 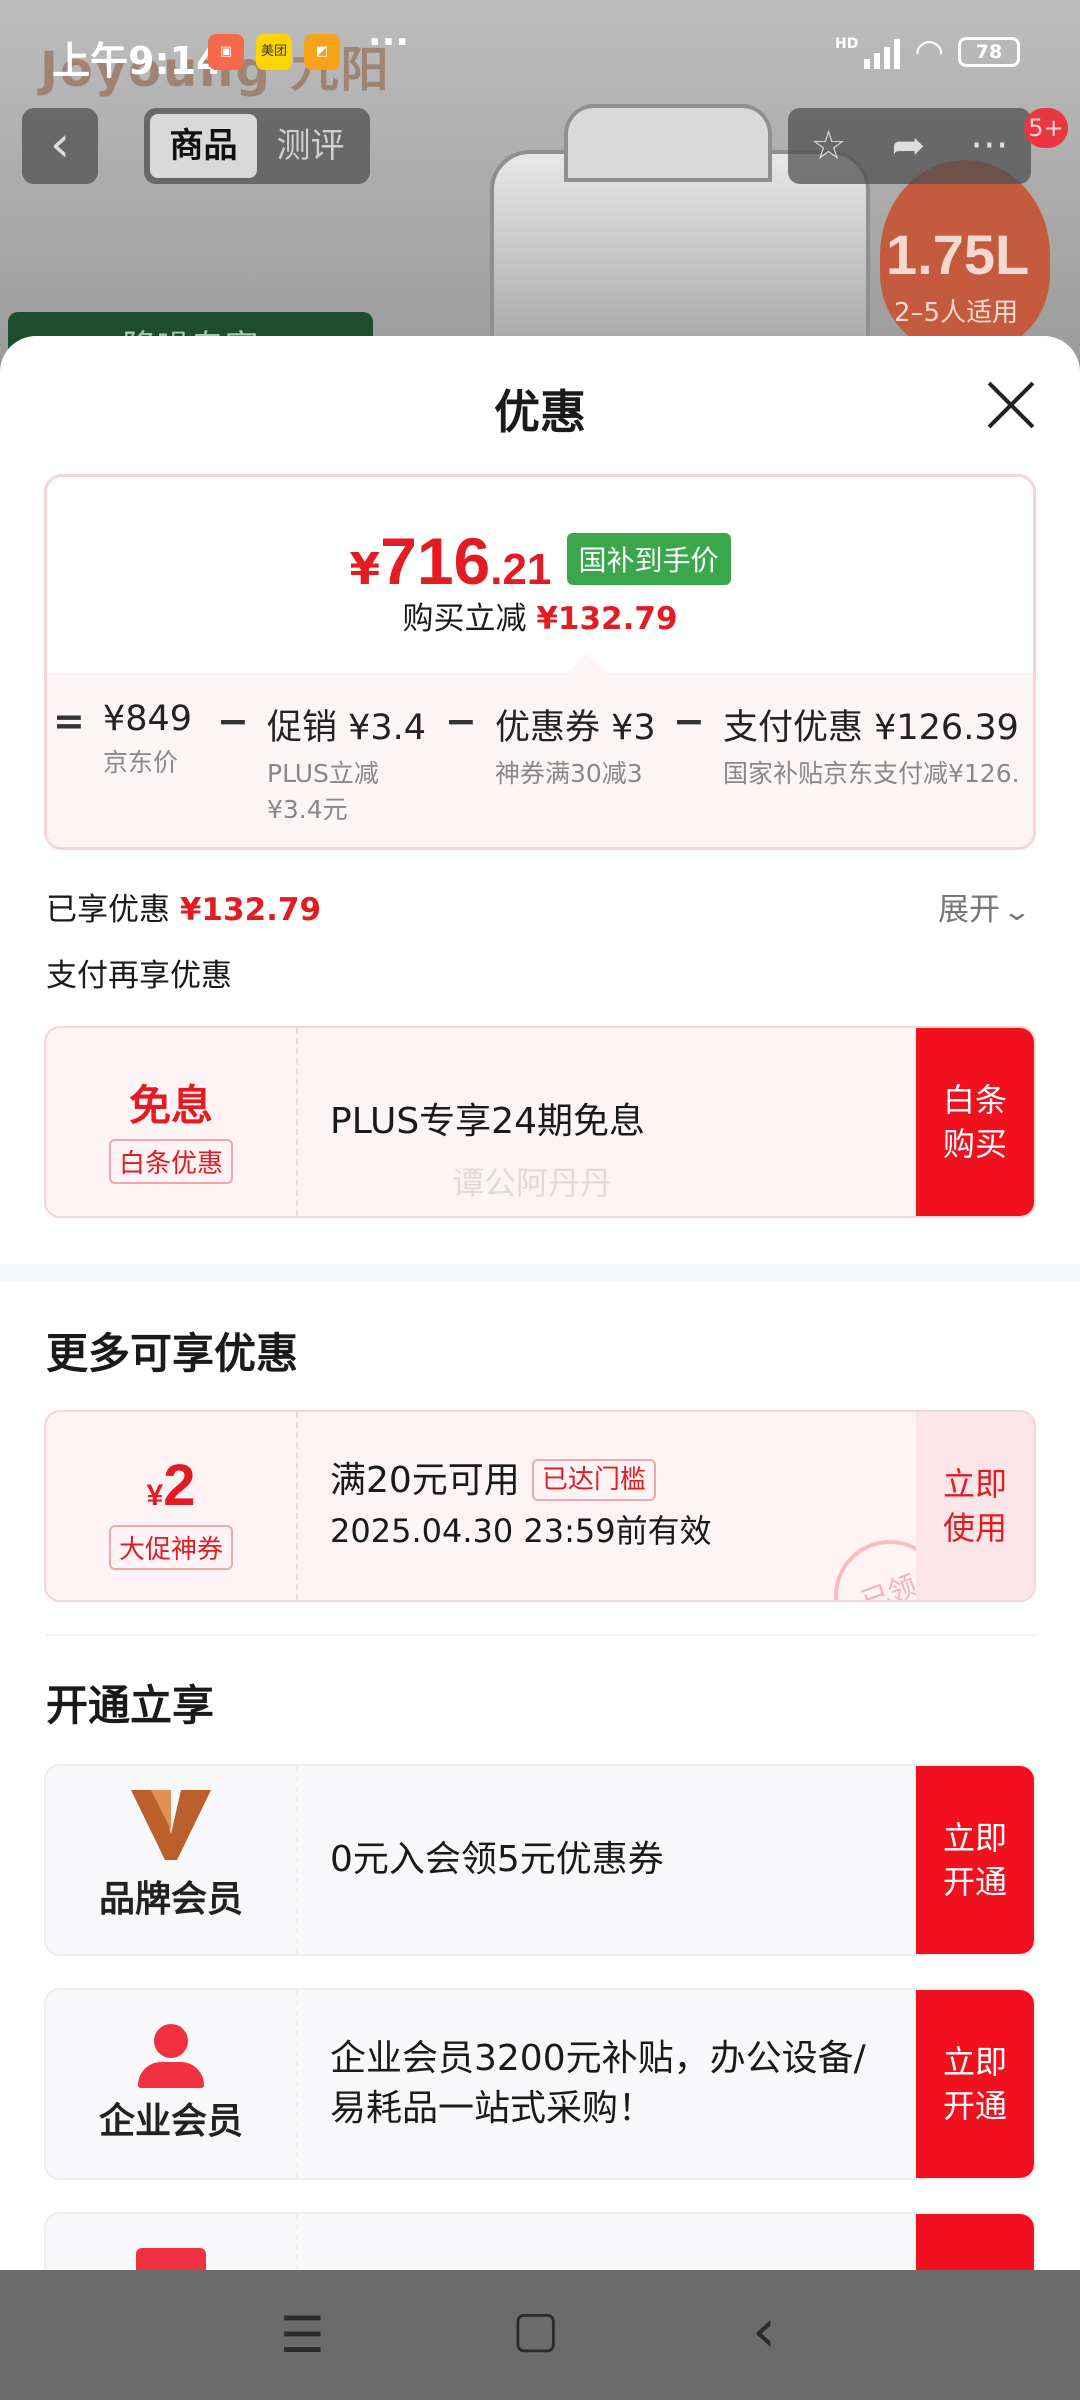 I want to click on watermark-text: 谭公阿丹丹, so click(x=532, y=1183).